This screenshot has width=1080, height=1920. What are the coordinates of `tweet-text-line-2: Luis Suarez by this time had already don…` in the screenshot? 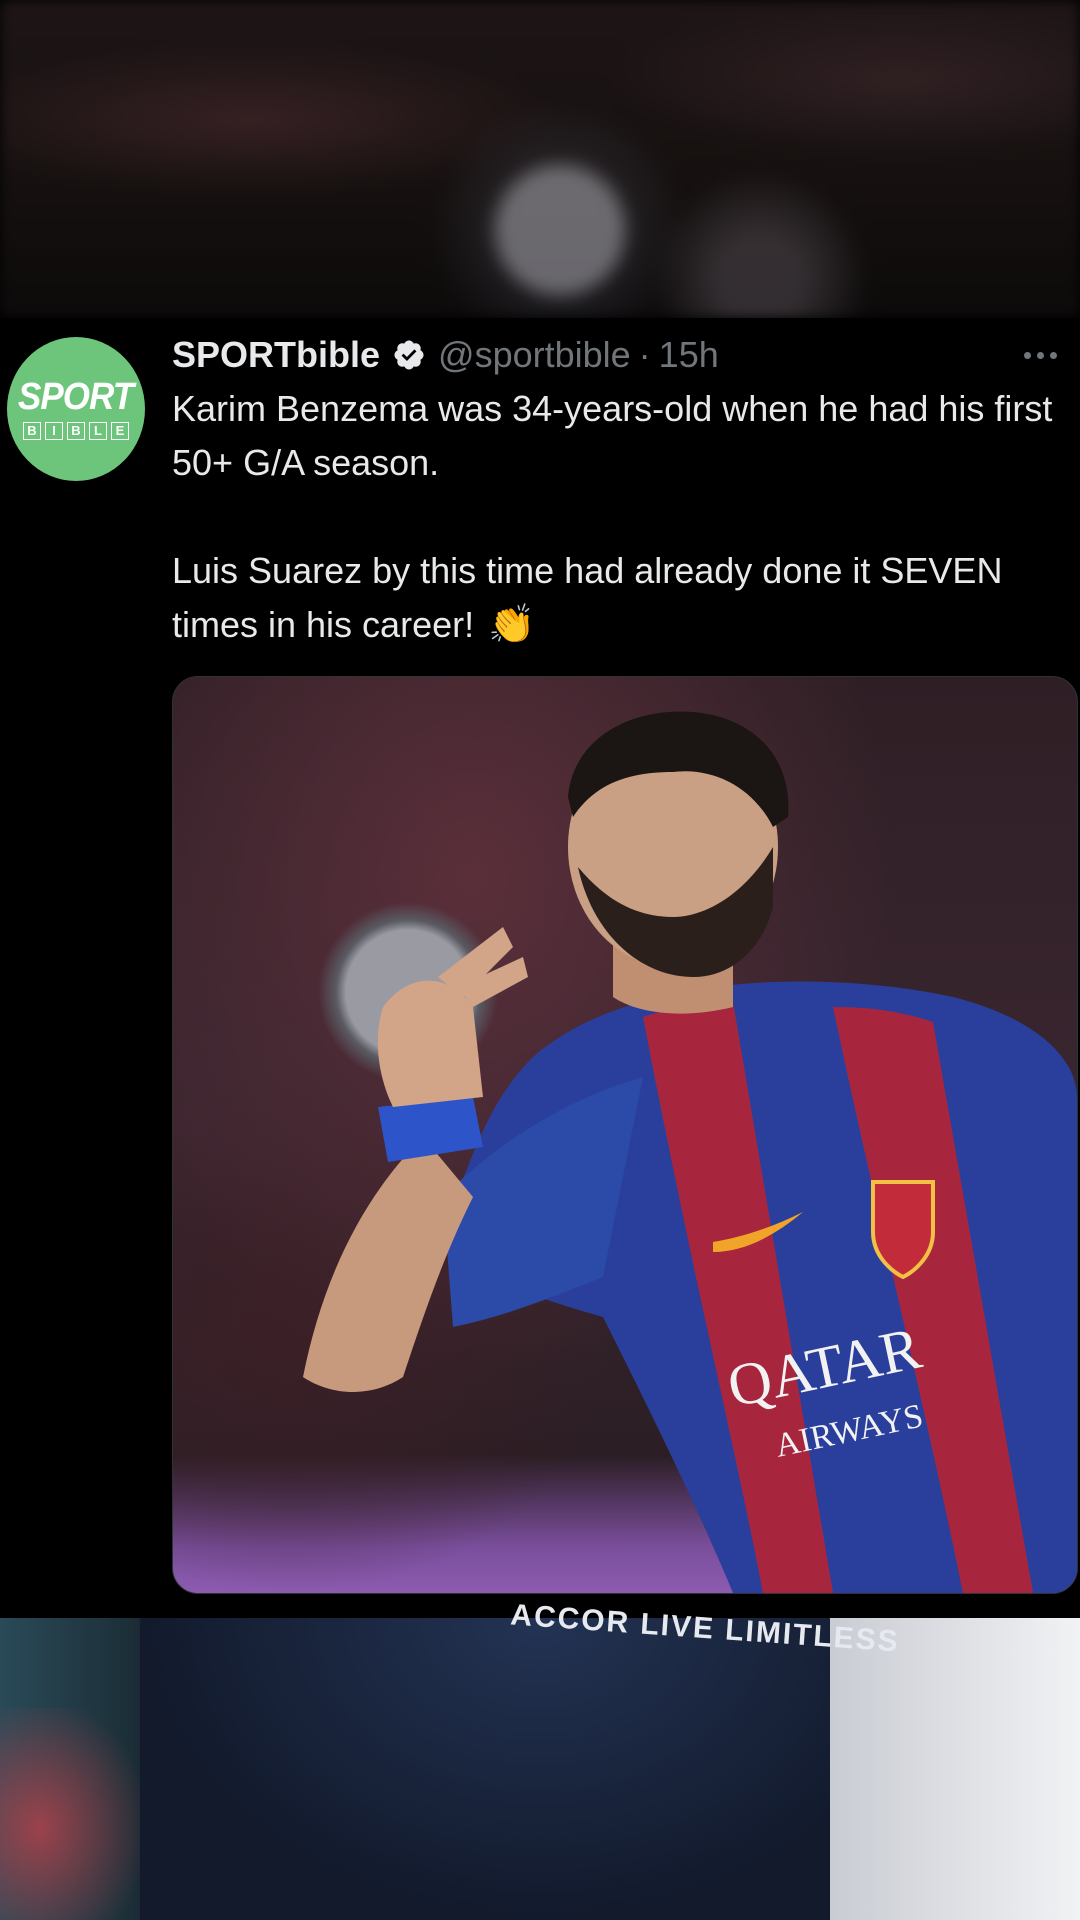 It's located at (617, 598).